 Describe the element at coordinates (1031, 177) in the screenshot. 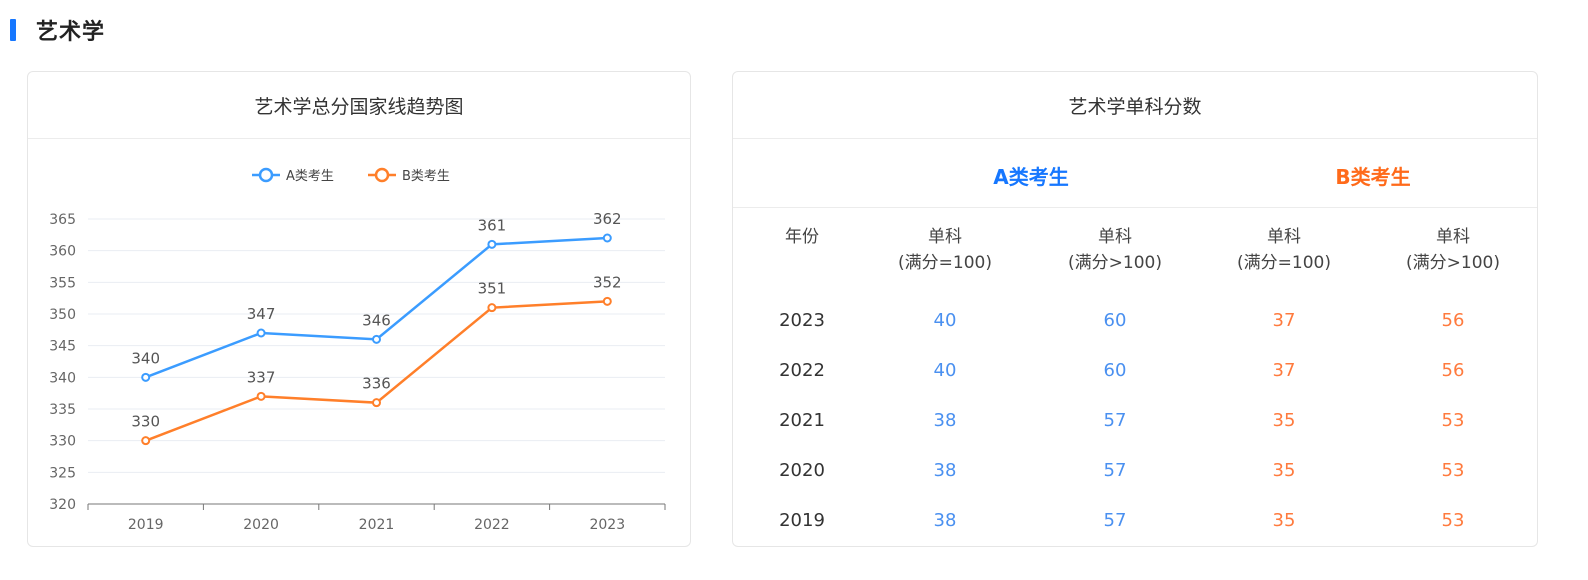

I see `group-a-header: A类考生` at that location.